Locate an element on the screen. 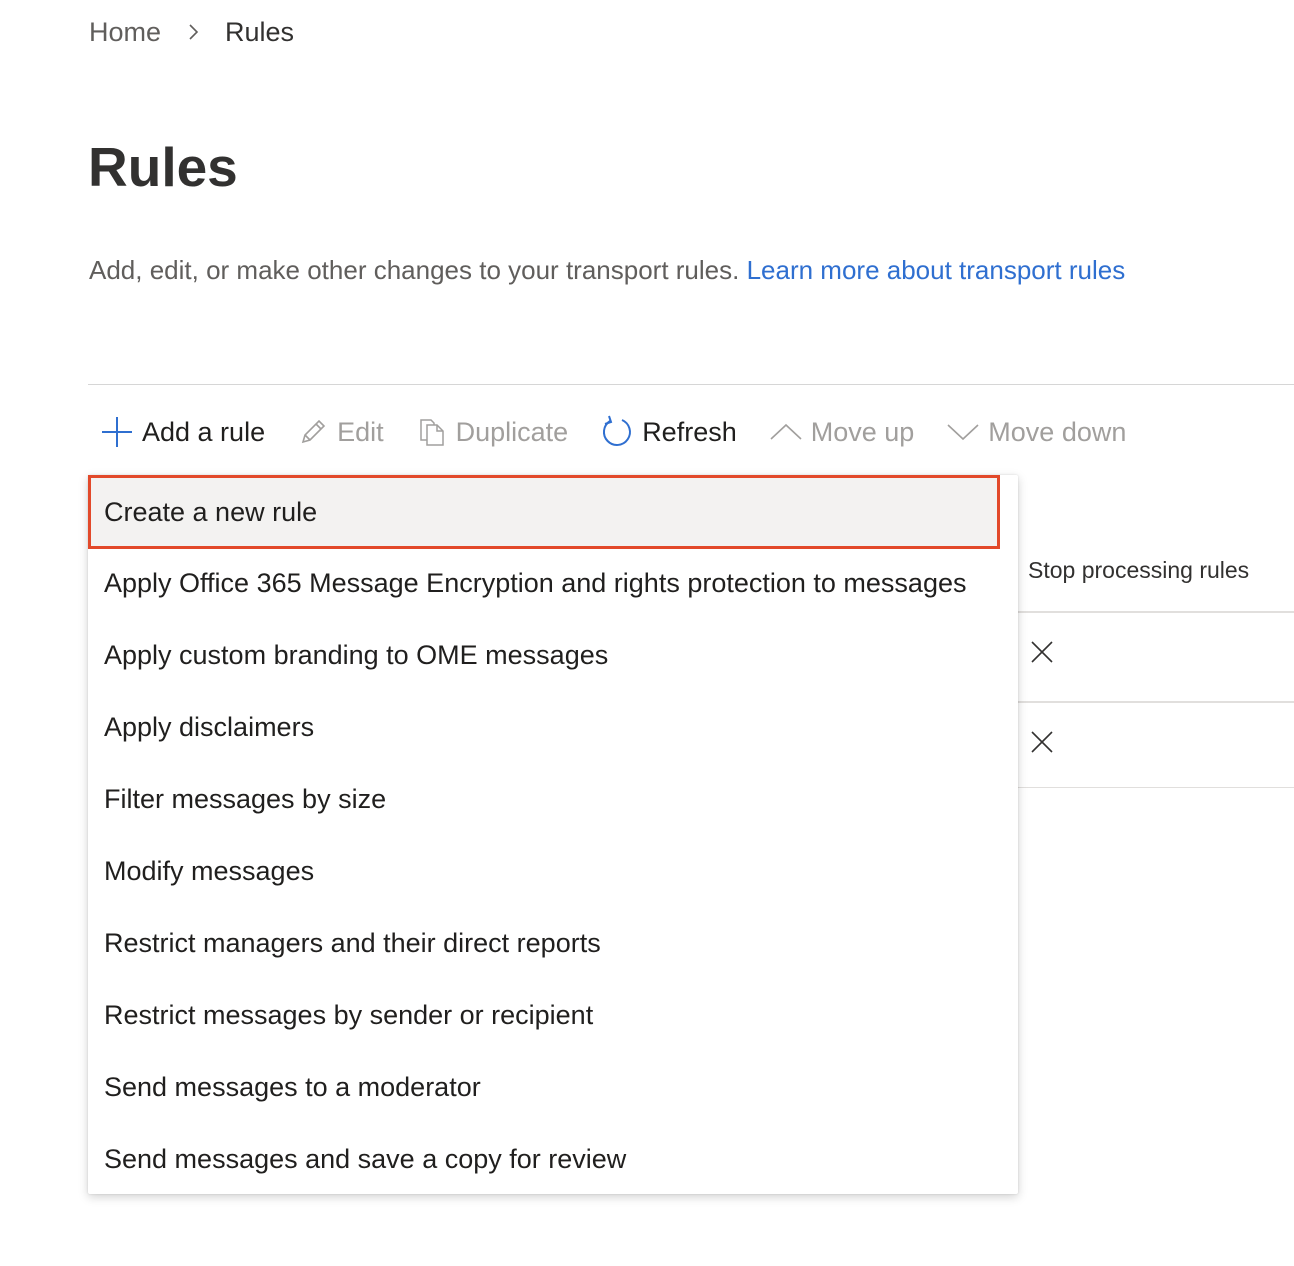 The width and height of the screenshot is (1294, 1266). copy-icon is located at coordinates (431, 432).